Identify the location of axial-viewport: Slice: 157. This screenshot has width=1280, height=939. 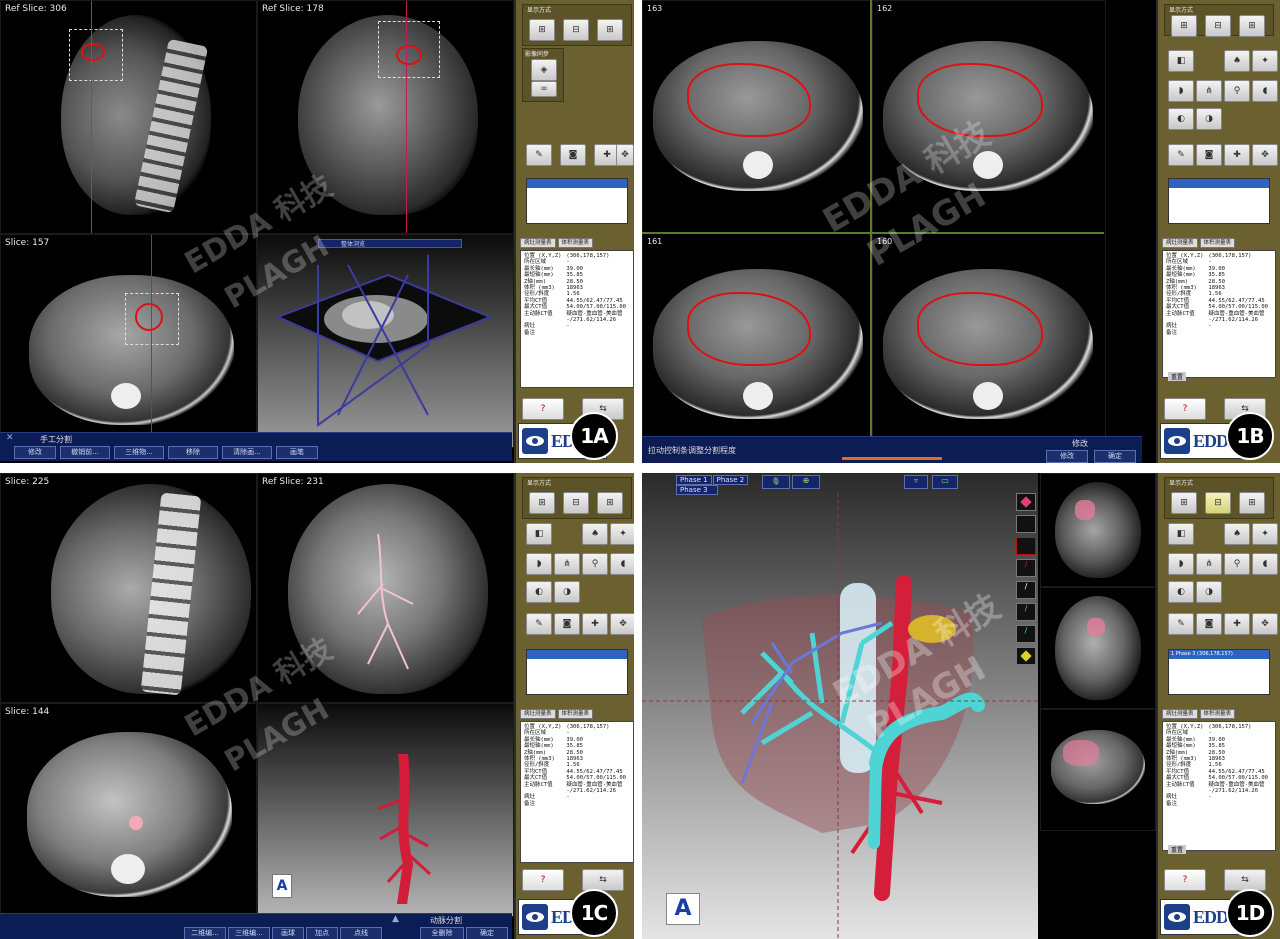
(128, 341).